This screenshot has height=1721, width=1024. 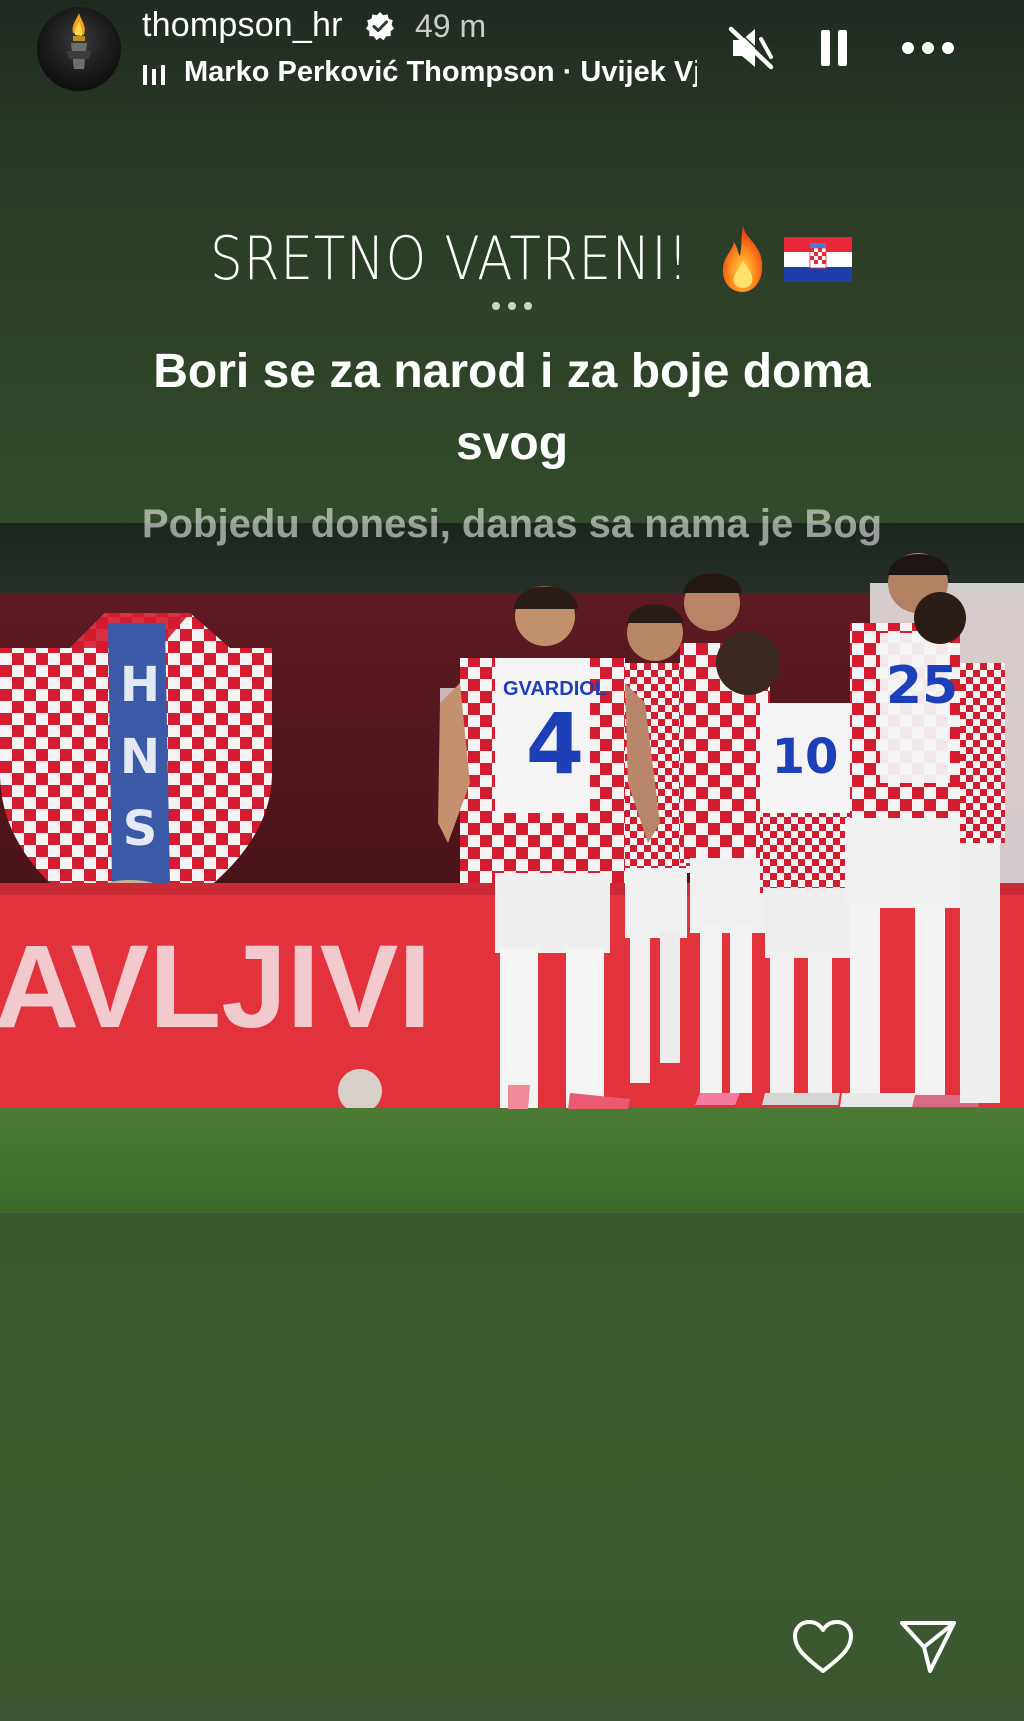 What do you see at coordinates (380, 26) in the screenshot?
I see `verified-badge-icon` at bounding box center [380, 26].